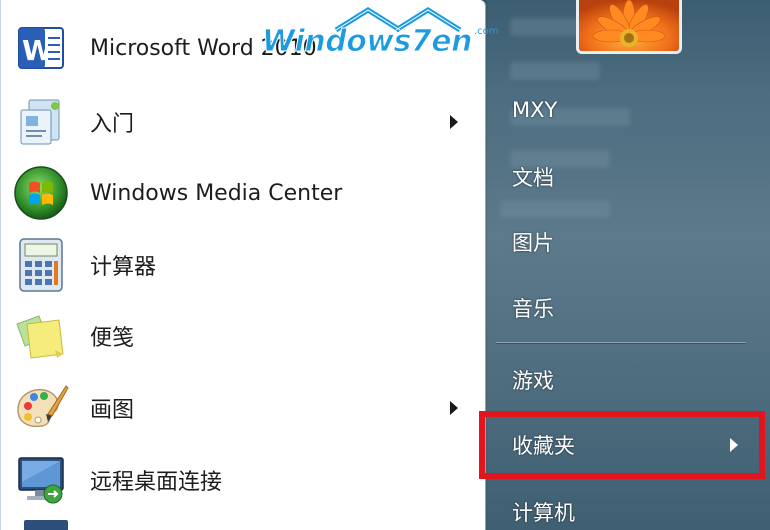  I want to click on program-label: 计算器, so click(123, 267).